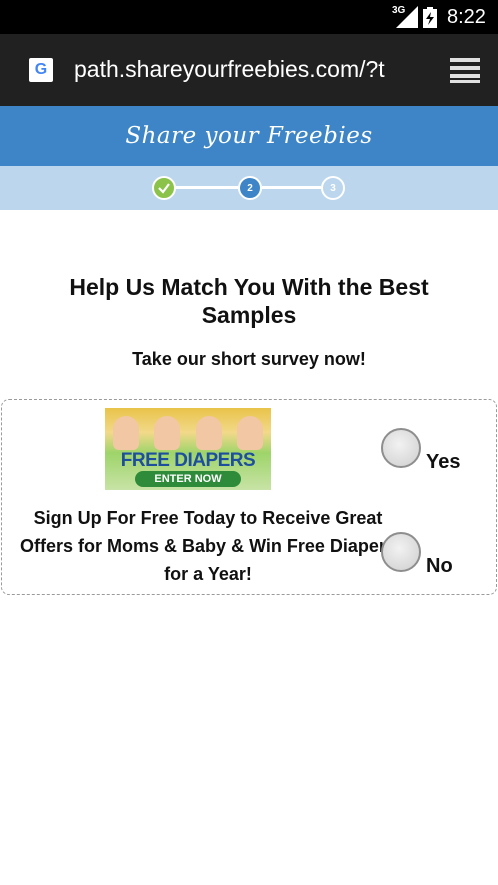 This screenshot has width=498, height=885. I want to click on free-diapers-ad-image: FREE DIAPERS ENTER NOW, so click(188, 449).